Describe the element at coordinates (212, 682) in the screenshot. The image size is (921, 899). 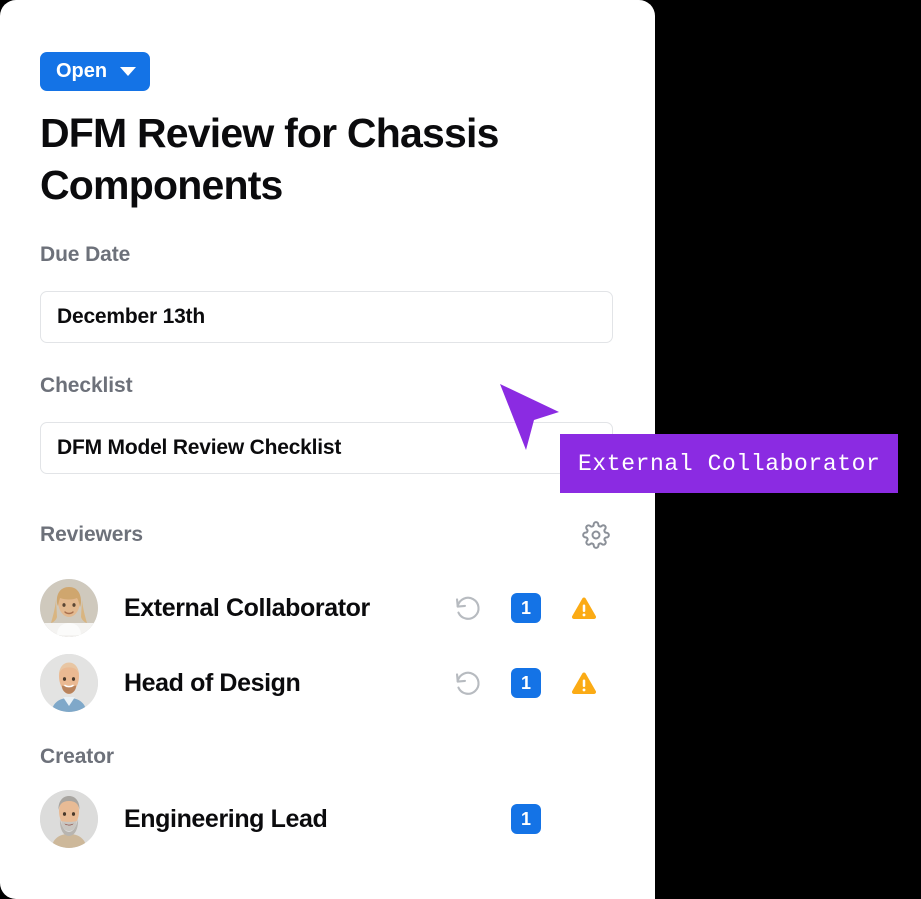
I see `reviewer-name: Head of Design` at that location.